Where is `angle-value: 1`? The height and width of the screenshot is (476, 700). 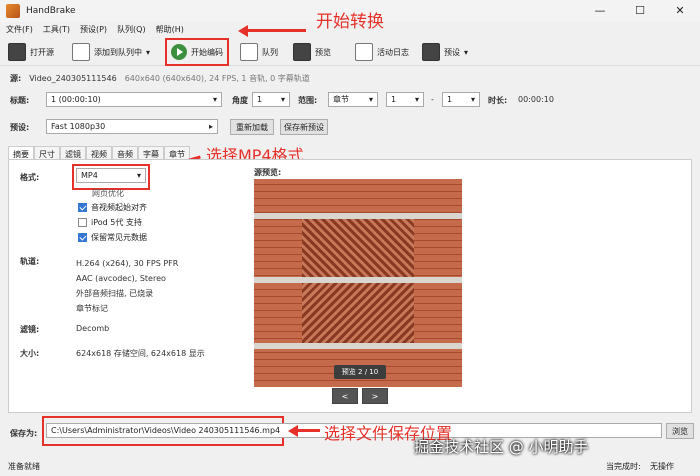
angle-value: 1 is located at coordinates (260, 99).